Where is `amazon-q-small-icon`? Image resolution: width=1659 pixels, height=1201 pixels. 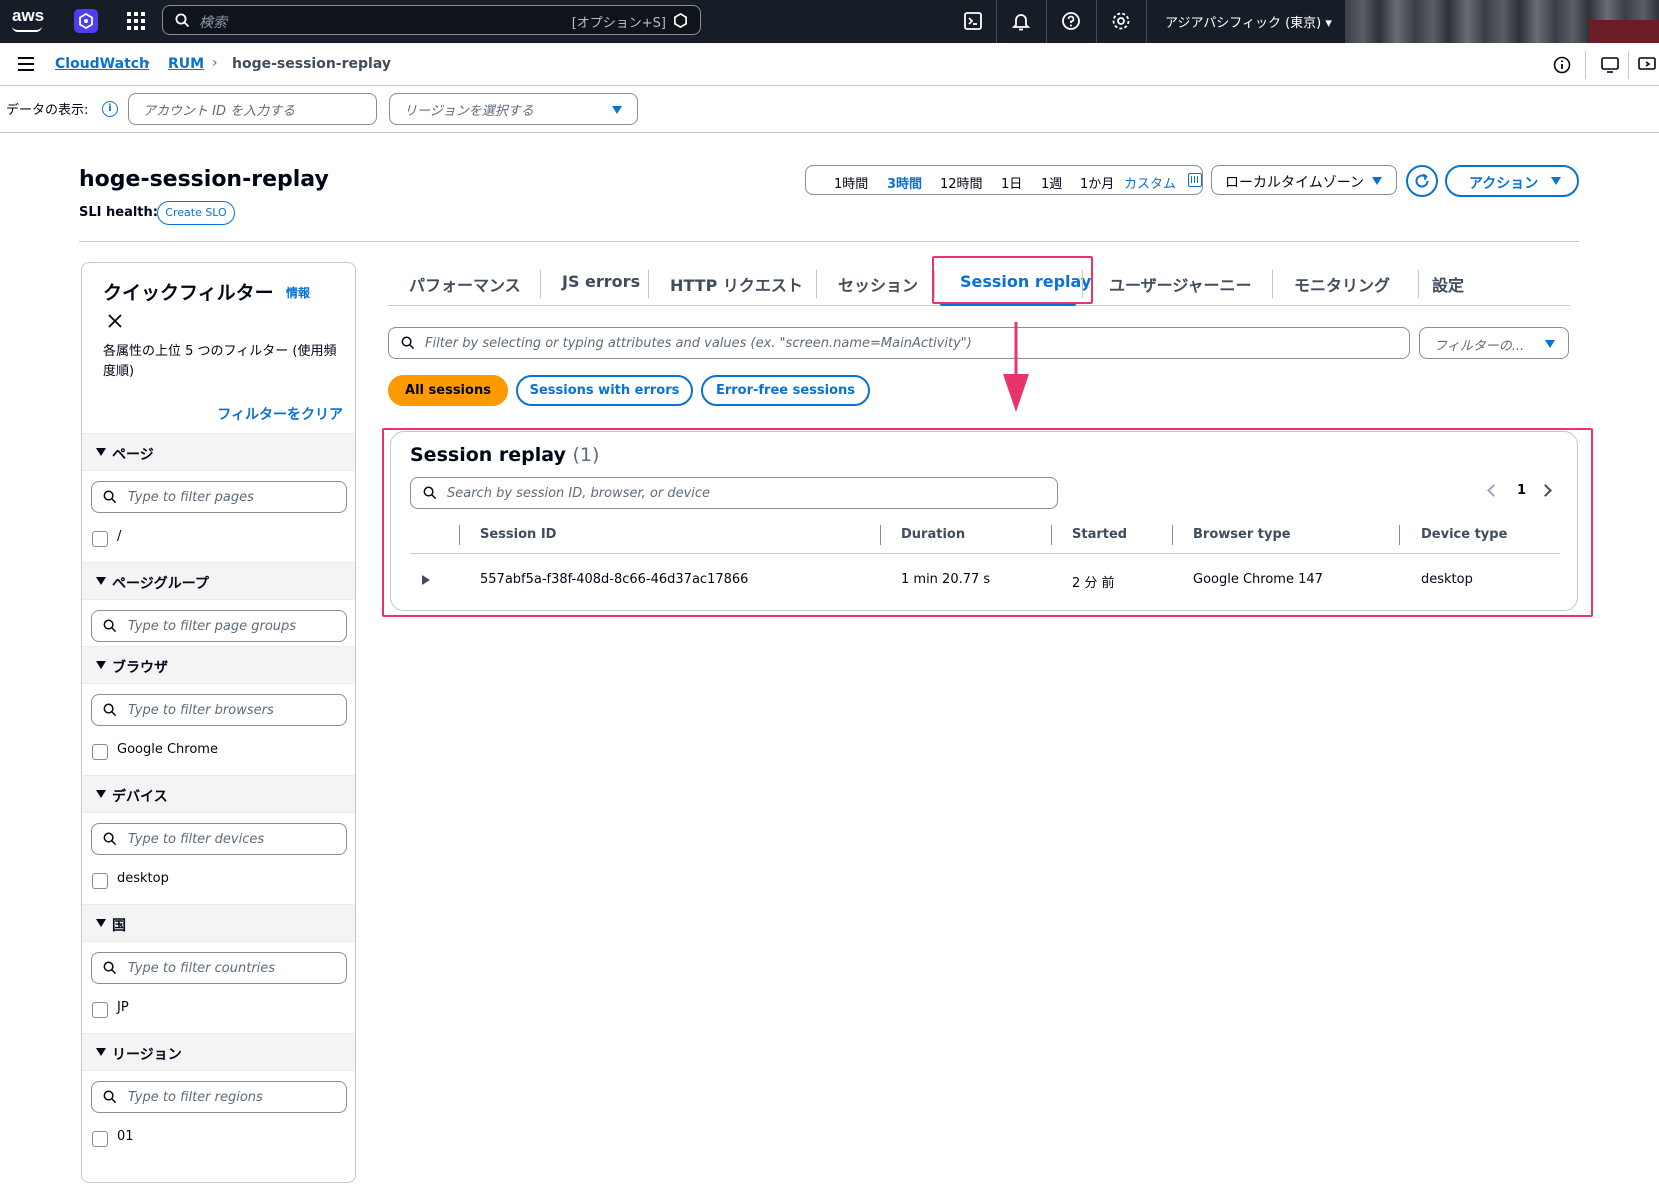 amazon-q-small-icon is located at coordinates (680, 20).